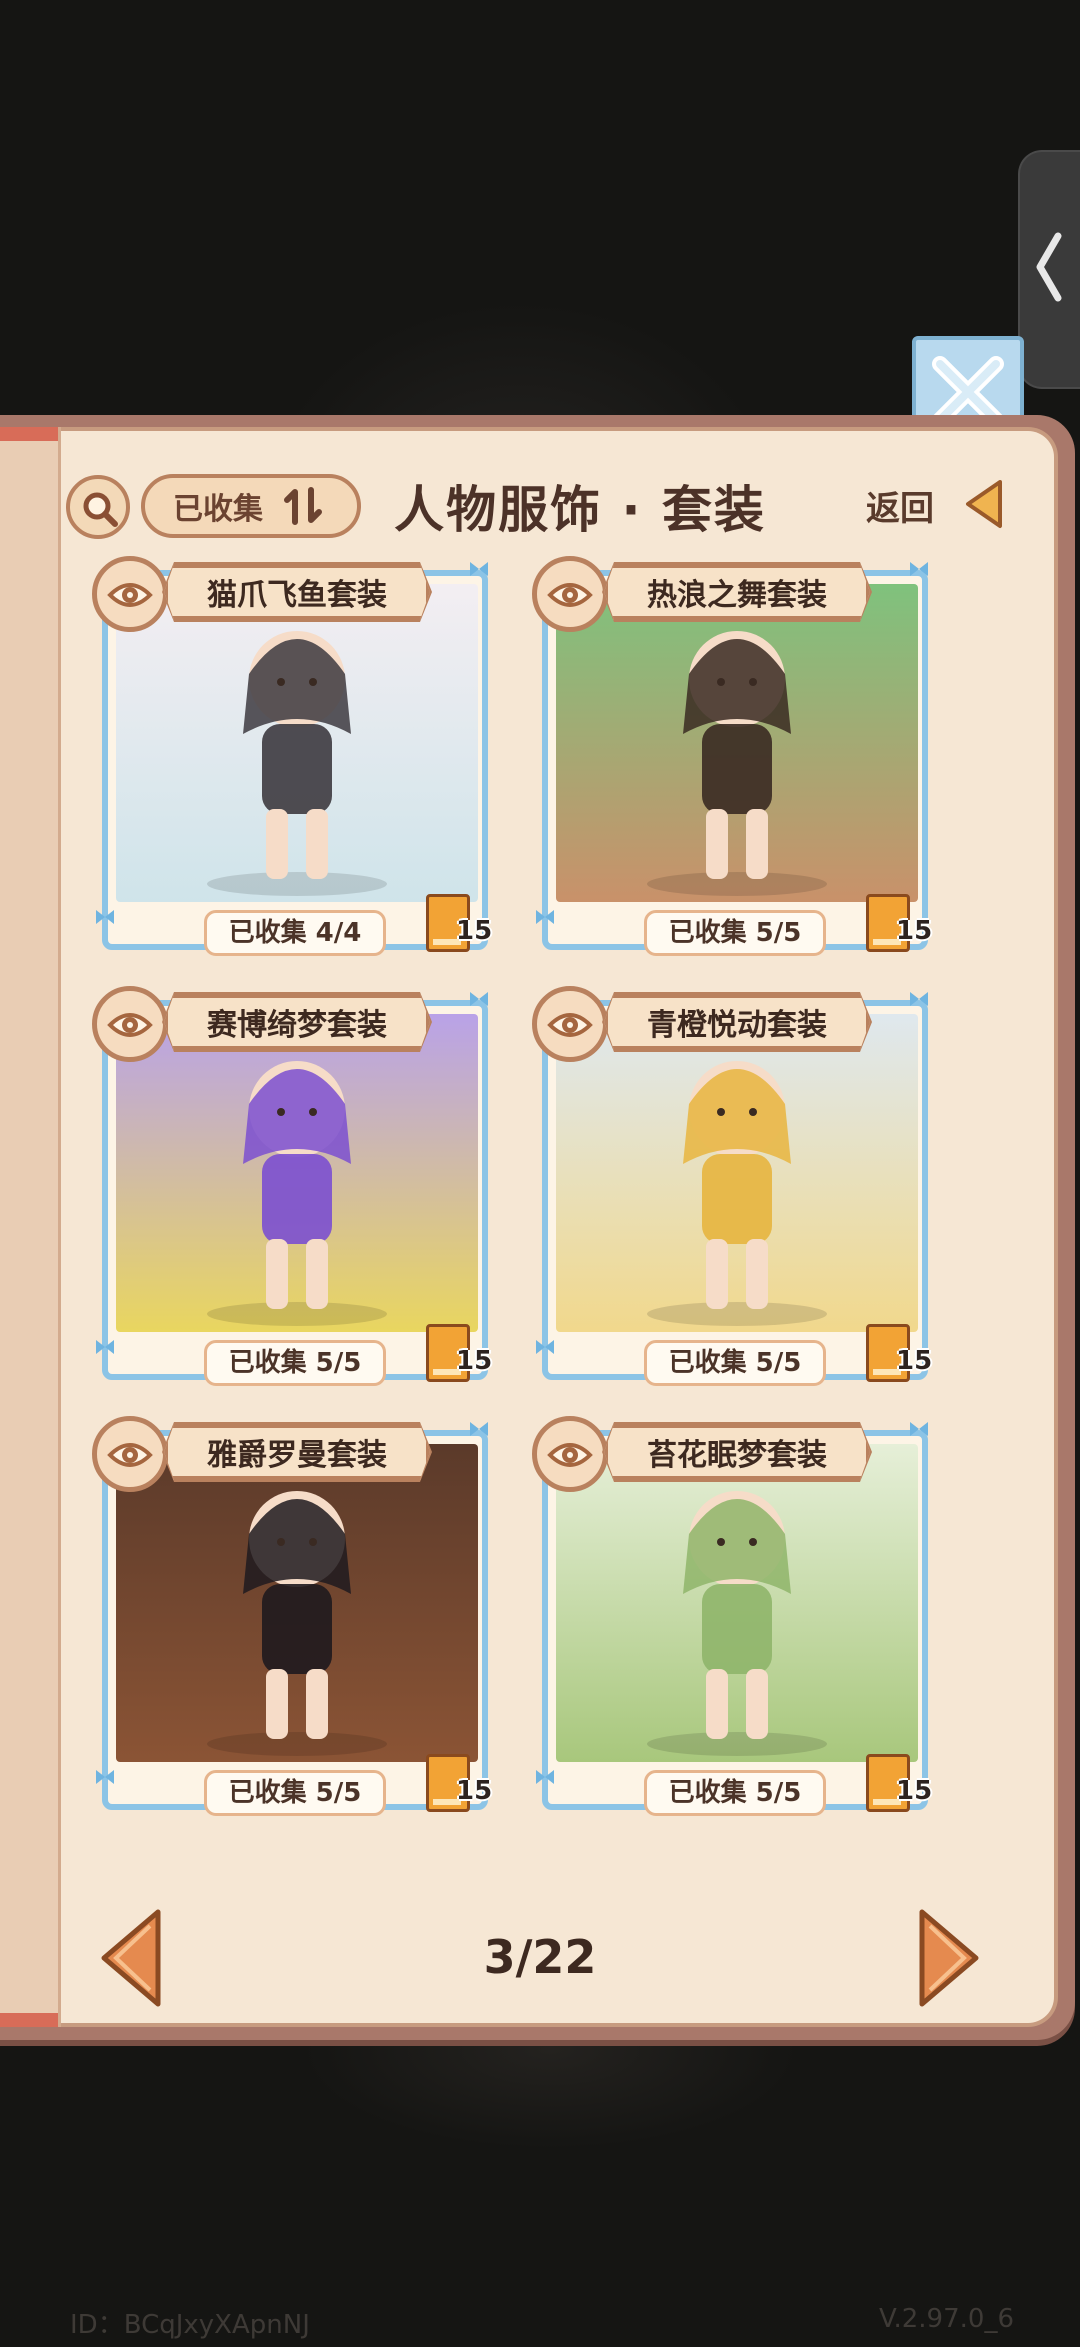 The height and width of the screenshot is (2347, 1080). Describe the element at coordinates (580, 510) in the screenshot. I see `page-title: 人物服饰 · 套装` at that location.